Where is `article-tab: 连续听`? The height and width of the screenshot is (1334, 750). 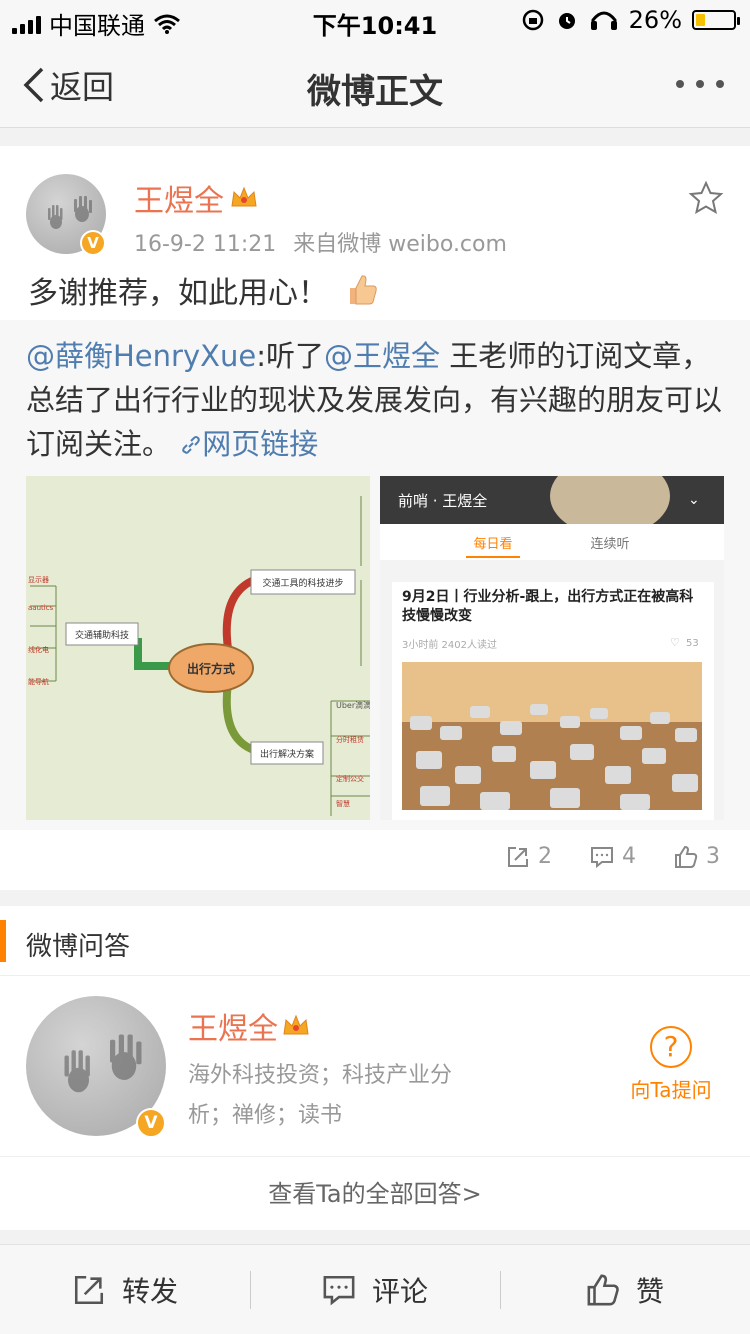
article-tab: 连续听 is located at coordinates (609, 544).